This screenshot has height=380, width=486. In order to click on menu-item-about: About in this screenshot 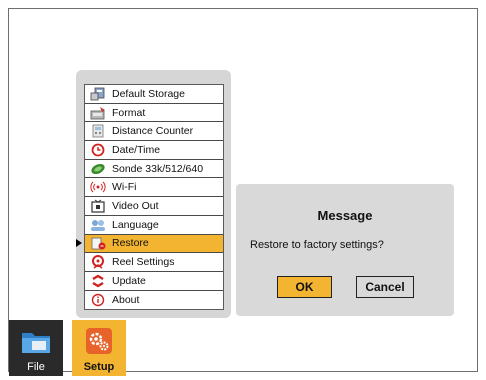, I will do `click(154, 300)`.